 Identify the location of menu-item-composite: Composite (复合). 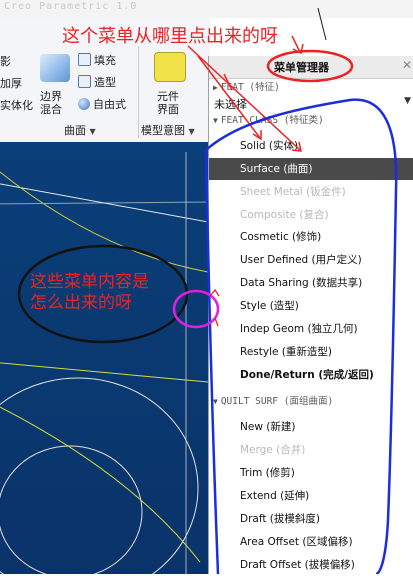
(284, 215).